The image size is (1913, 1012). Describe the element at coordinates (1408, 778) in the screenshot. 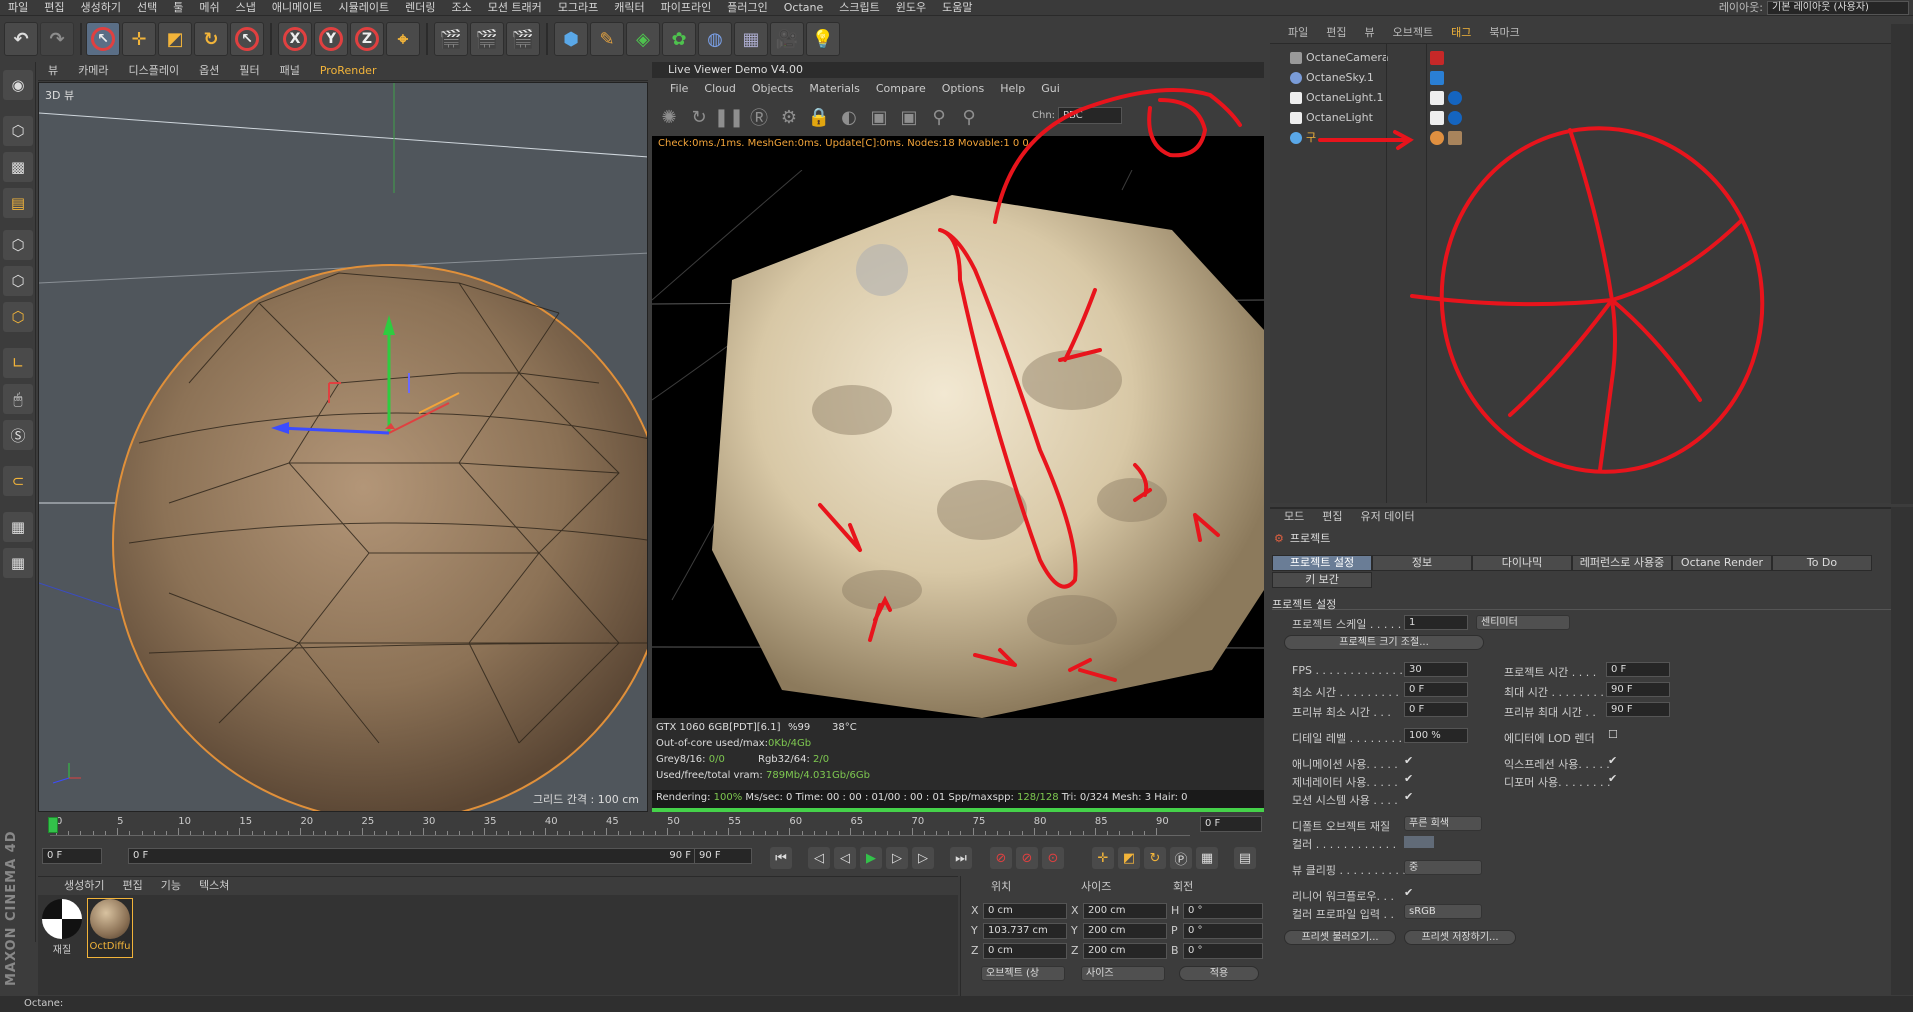

I see `use-generators-checkbox: ✔` at that location.